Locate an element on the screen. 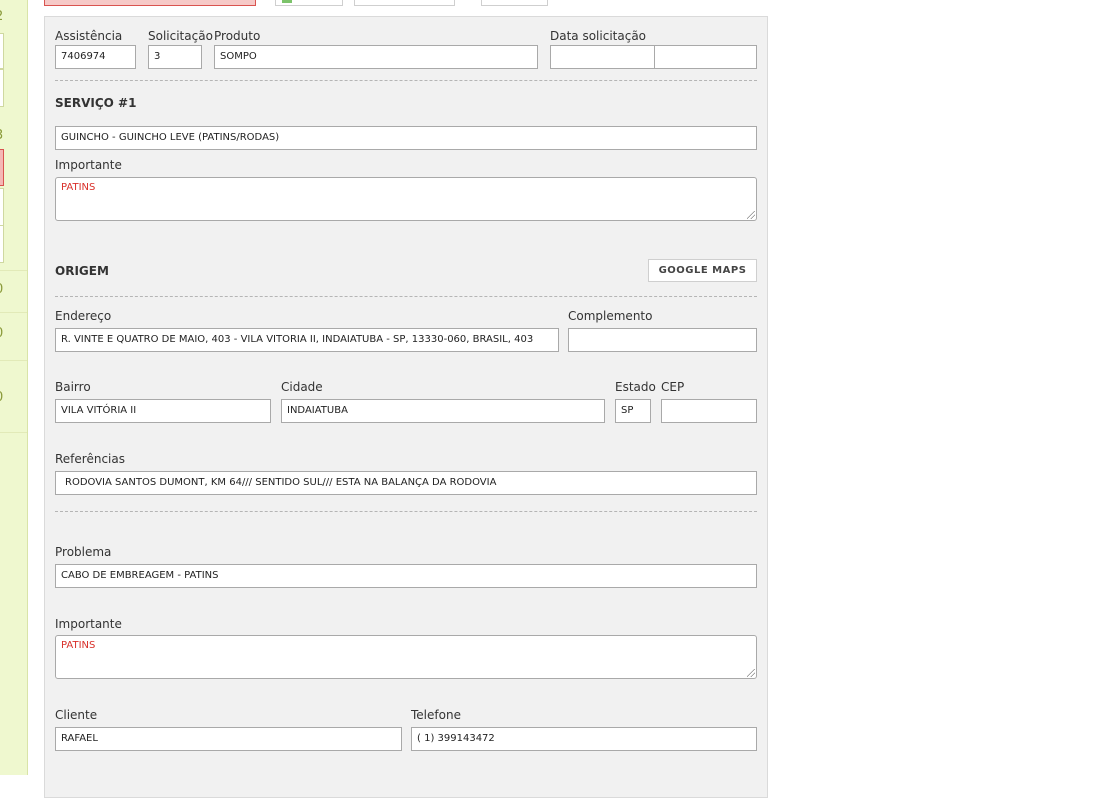 The width and height of the screenshot is (1115, 798). problema-input: CABO DE EMBREAGEM - PATINS is located at coordinates (406, 576).